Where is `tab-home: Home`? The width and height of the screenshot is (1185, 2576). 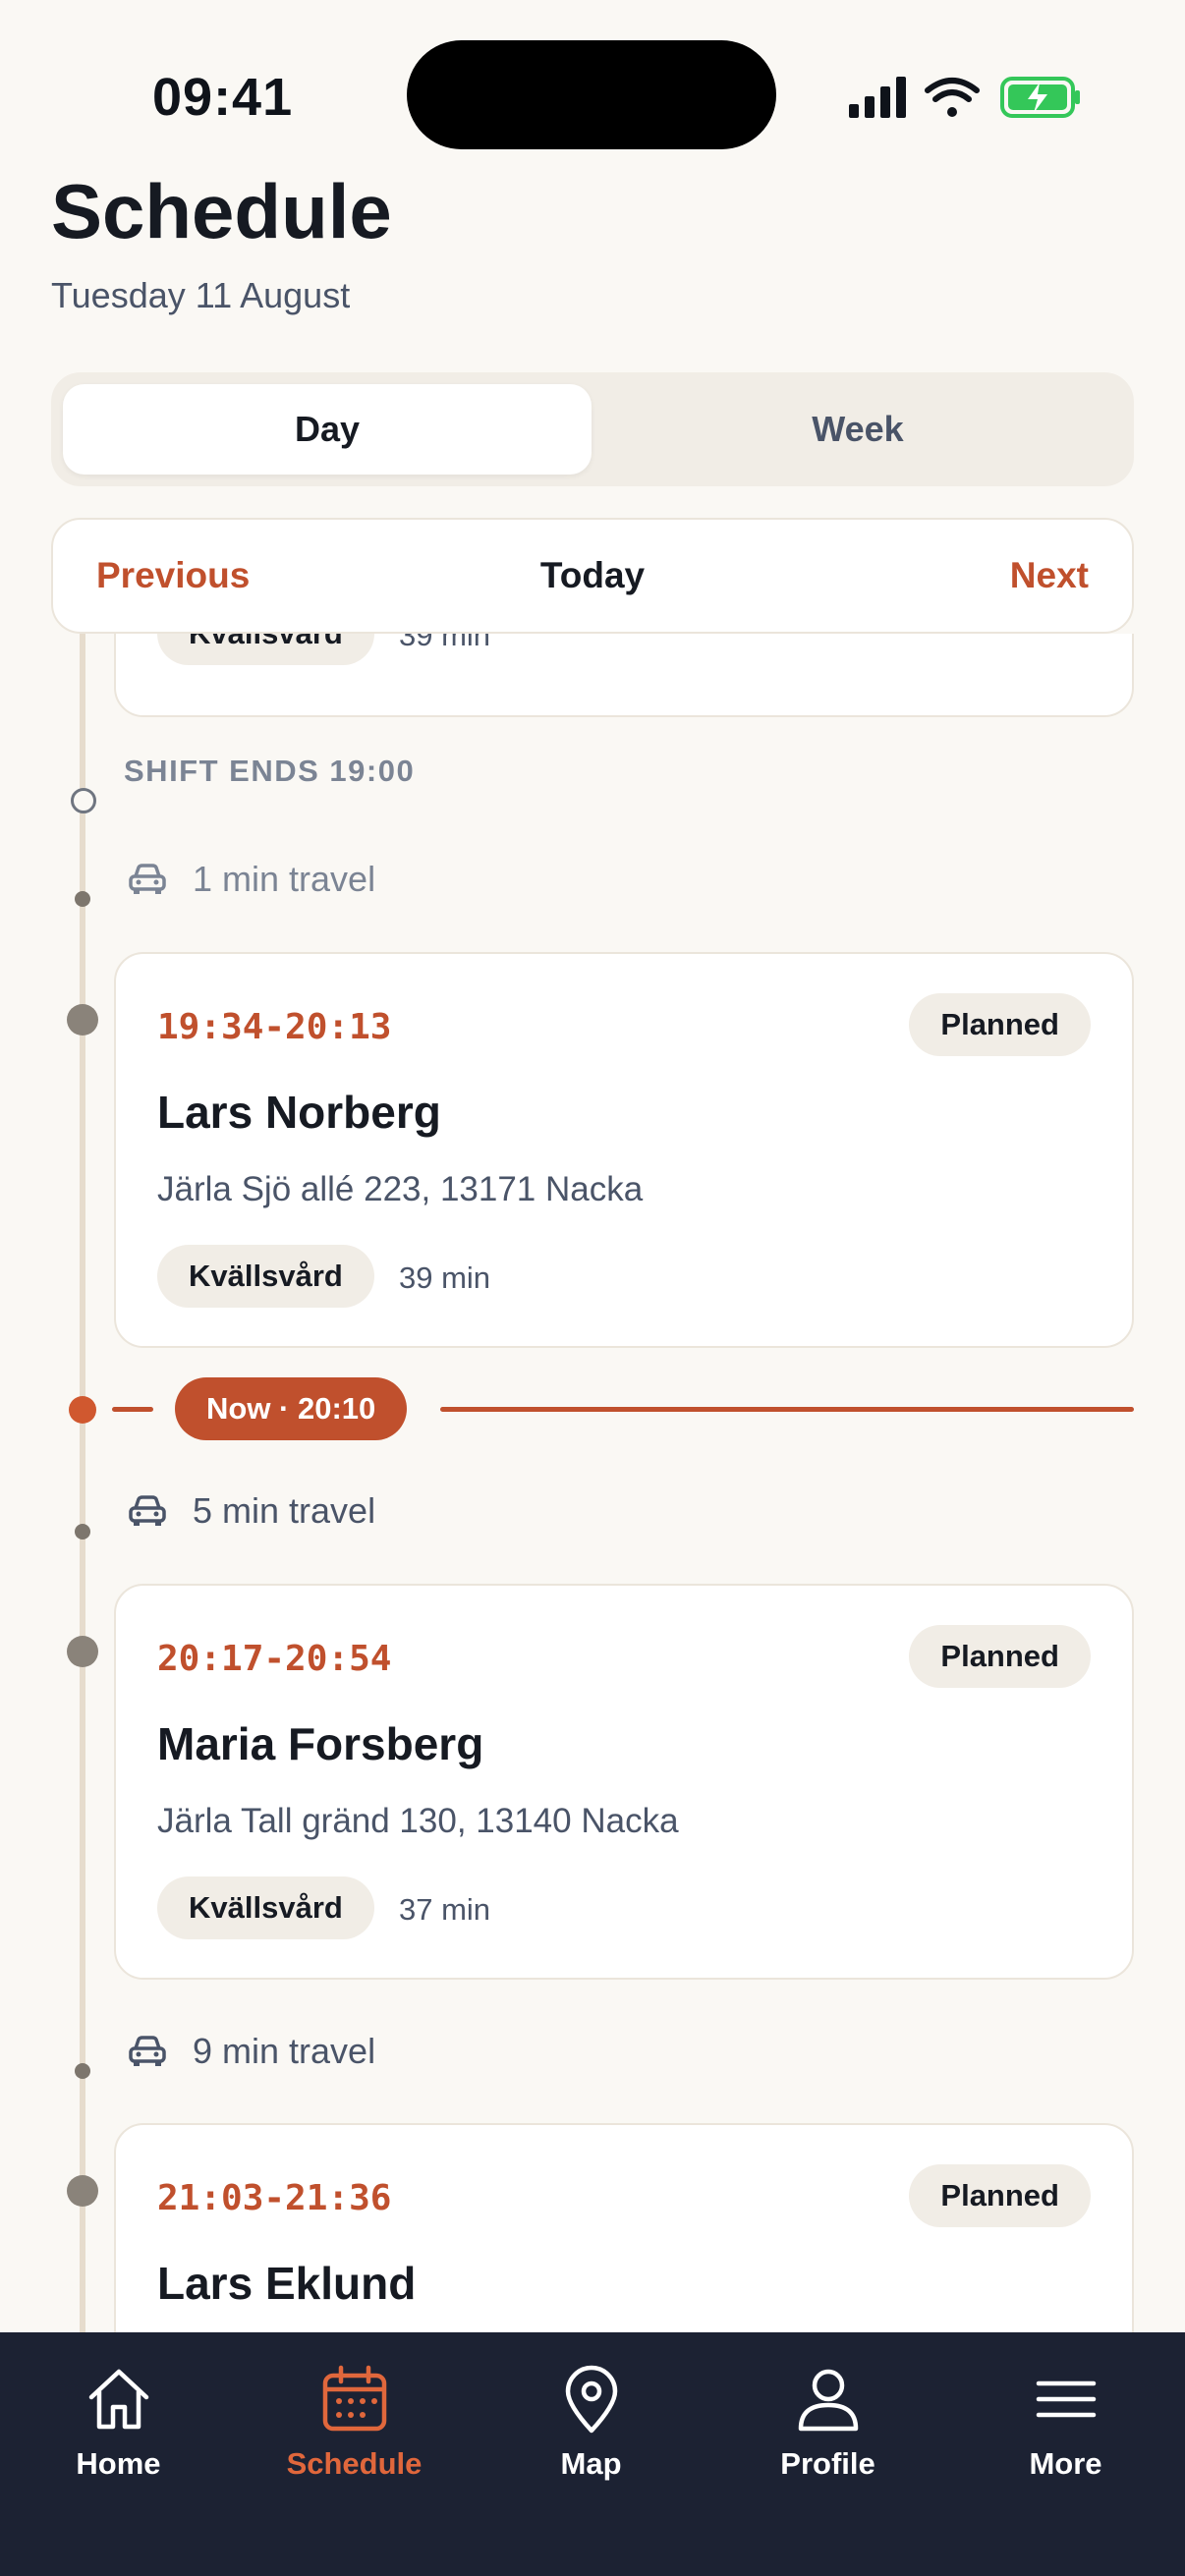 tab-home: Home is located at coordinates (119, 2430).